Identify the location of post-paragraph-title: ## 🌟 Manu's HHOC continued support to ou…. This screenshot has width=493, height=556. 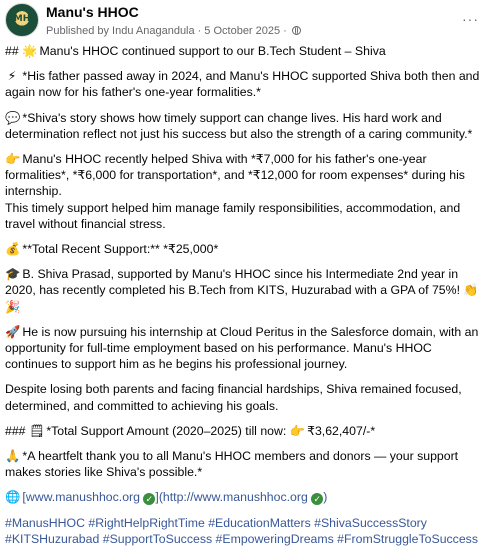
(246, 51).